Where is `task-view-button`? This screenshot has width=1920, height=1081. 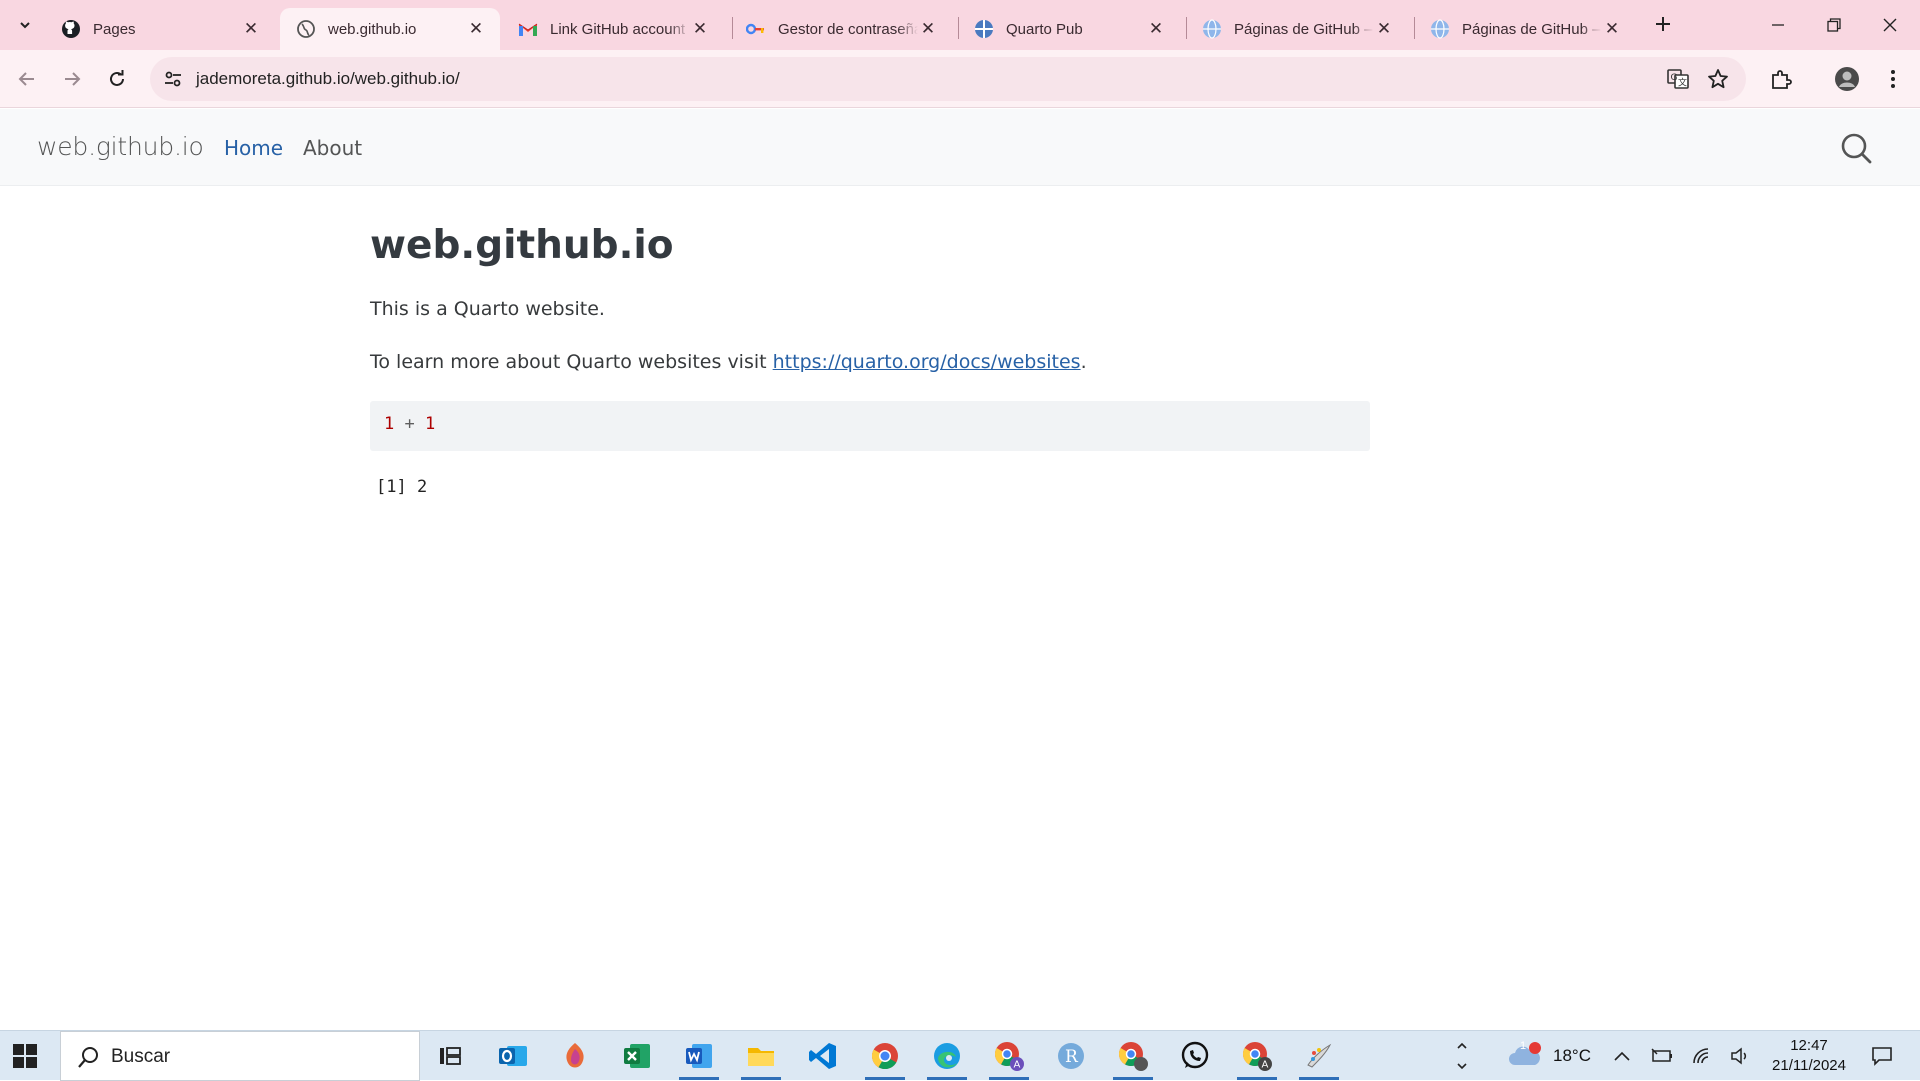 task-view-button is located at coordinates (450, 1056).